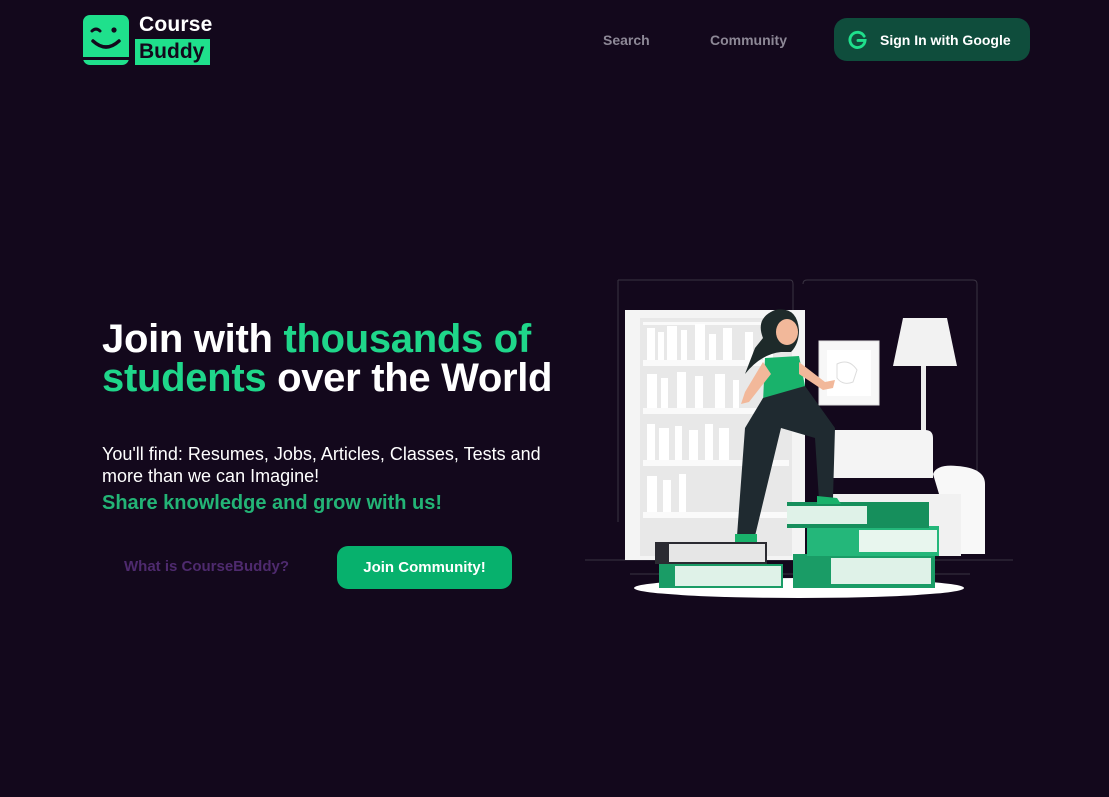  Describe the element at coordinates (193, 339) in the screenshot. I see `hero-title-part1: Join with` at that location.